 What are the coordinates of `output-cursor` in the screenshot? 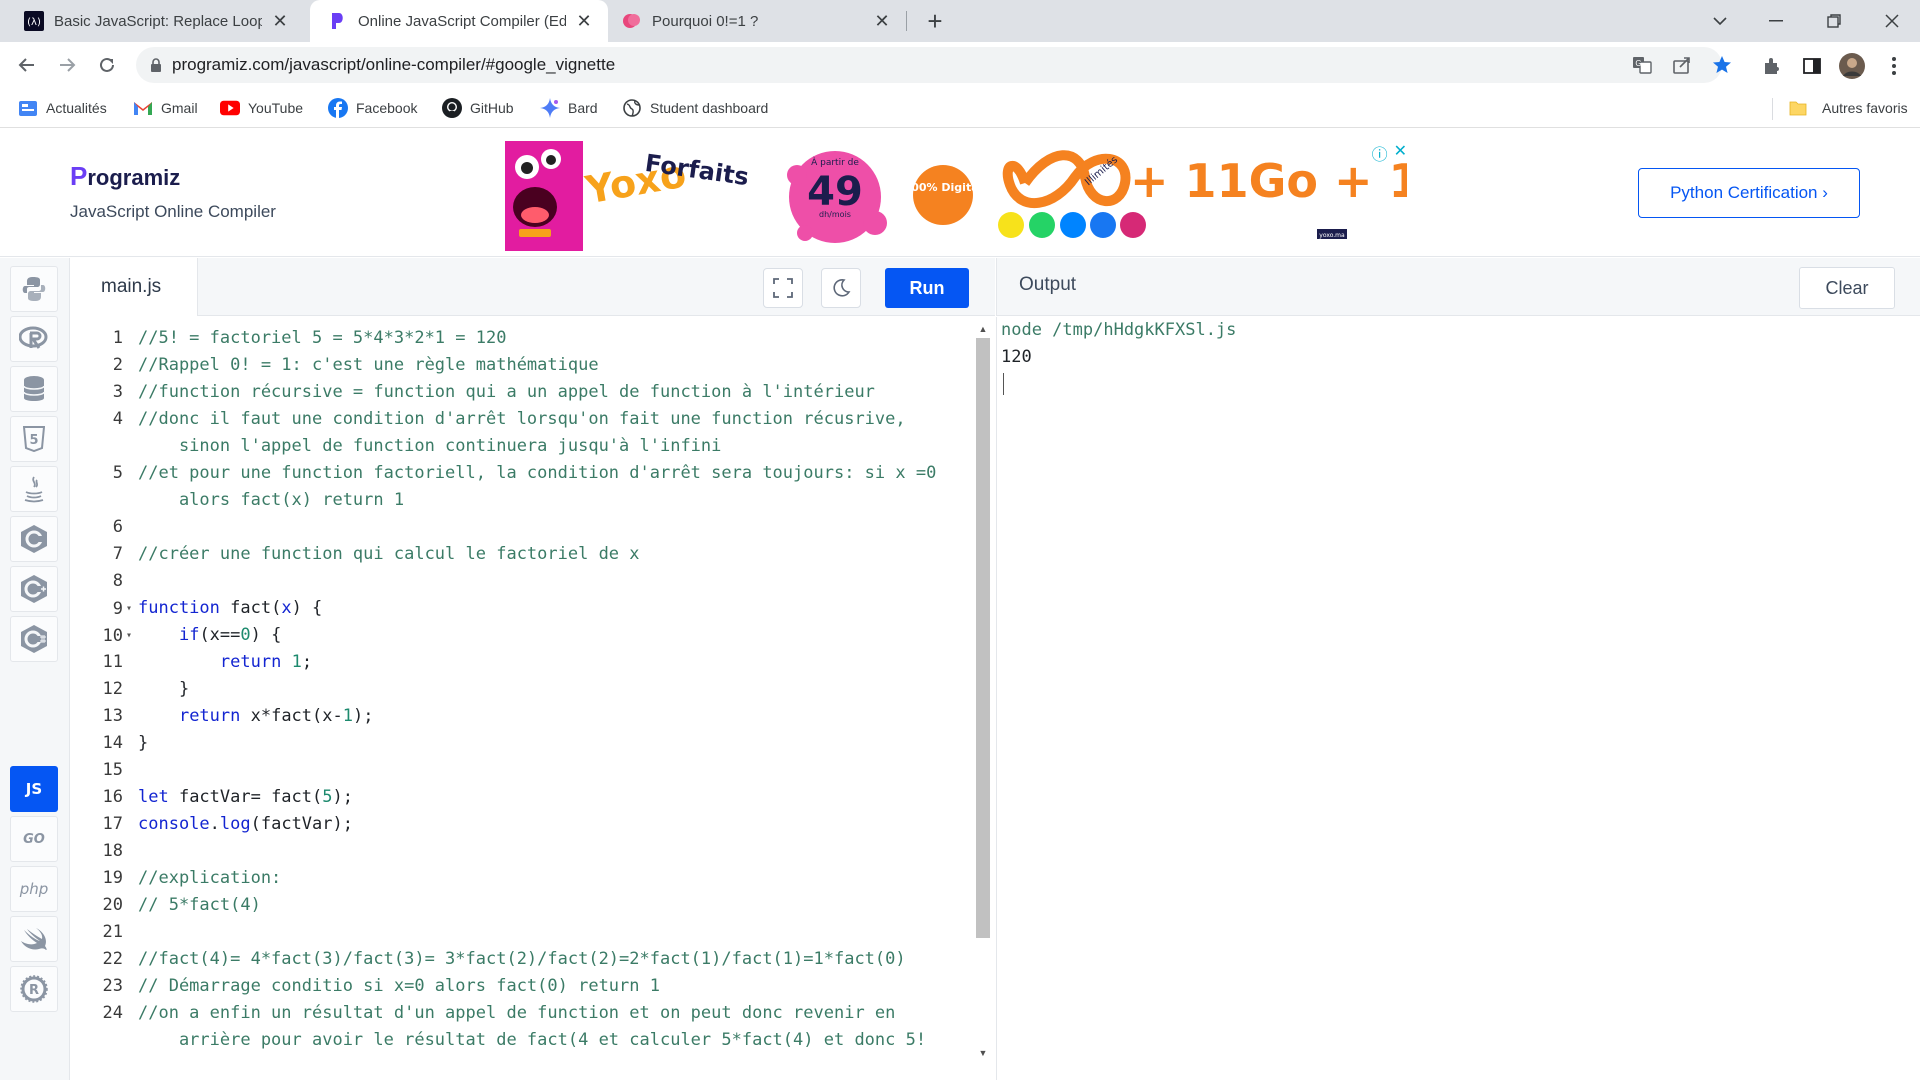 It's located at (1003, 384).